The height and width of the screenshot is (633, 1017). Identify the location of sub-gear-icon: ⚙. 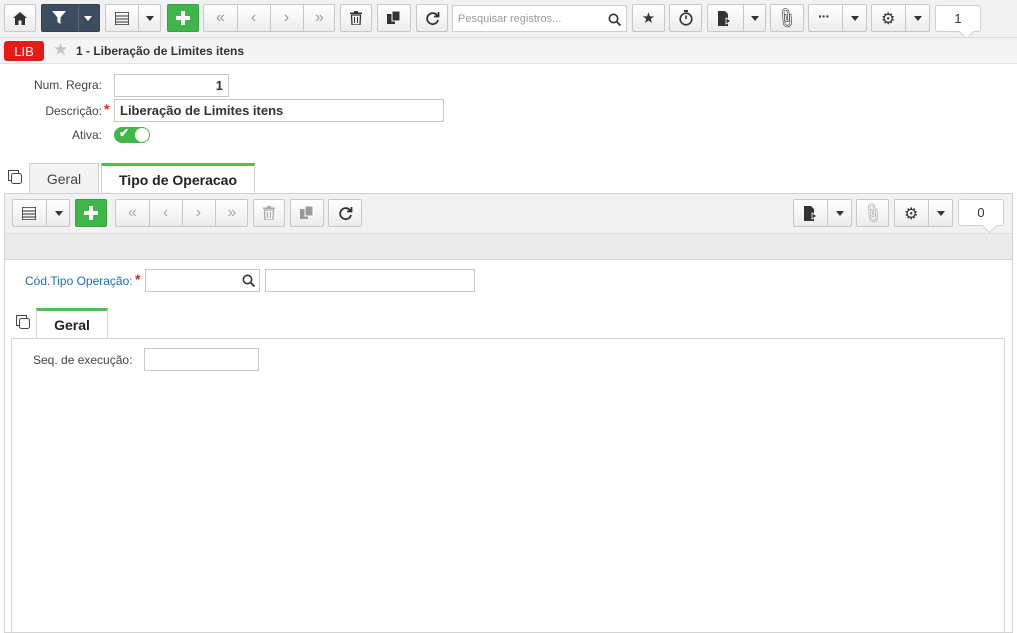
(911, 214).